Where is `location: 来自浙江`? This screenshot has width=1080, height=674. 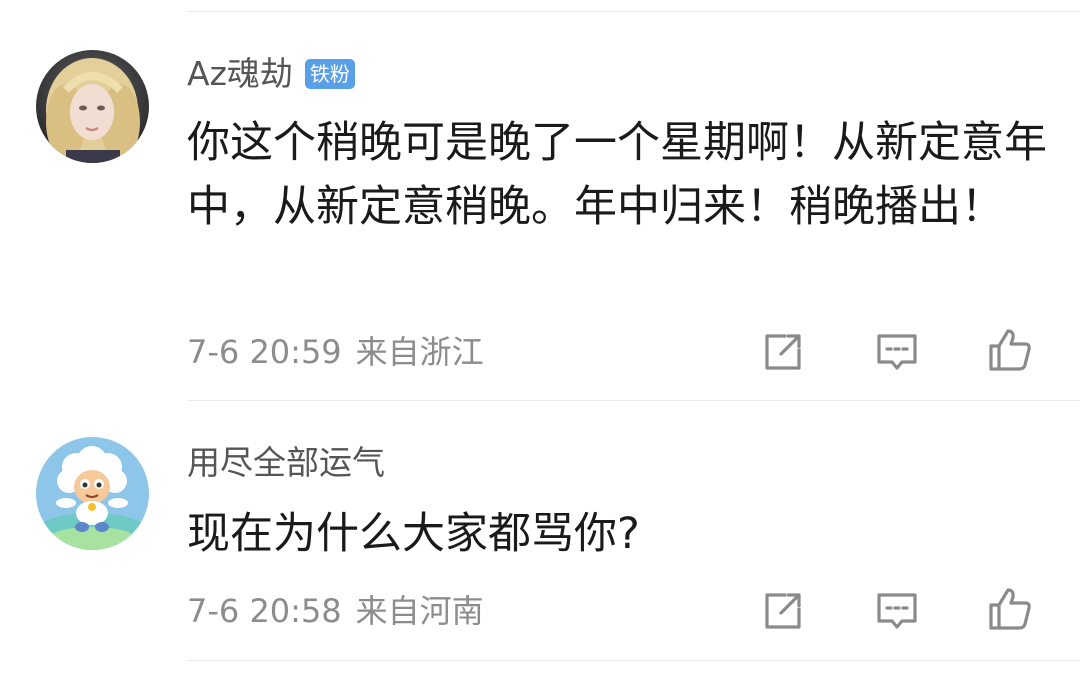 location: 来自浙江 is located at coordinates (419, 352).